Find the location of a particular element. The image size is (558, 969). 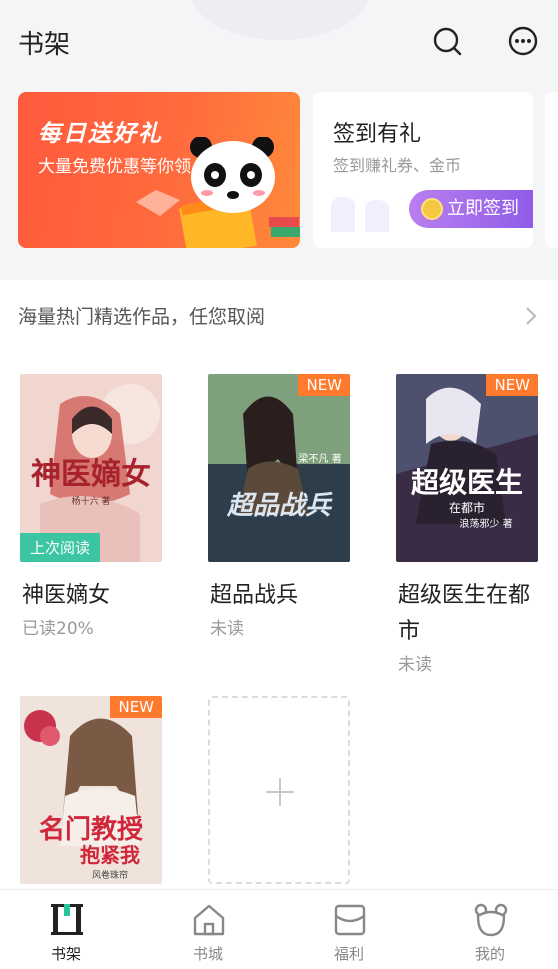

tab-welfare: 福利 is located at coordinates (349, 929).